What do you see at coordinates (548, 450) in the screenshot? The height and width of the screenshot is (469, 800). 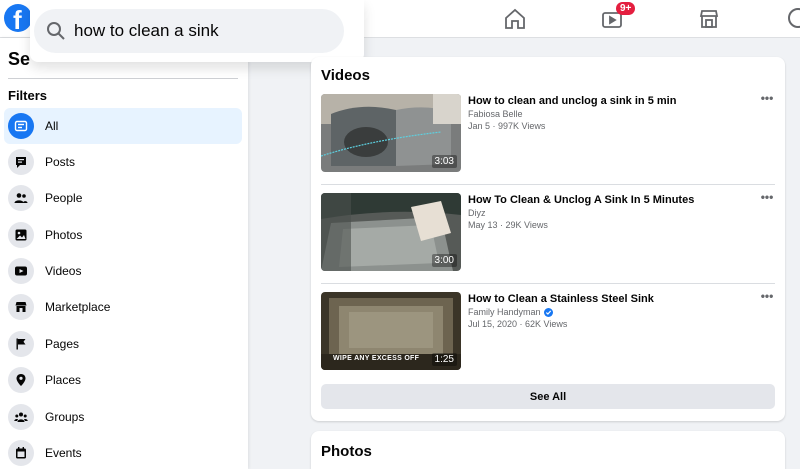 I see `photos-results-card: Photos` at bounding box center [548, 450].